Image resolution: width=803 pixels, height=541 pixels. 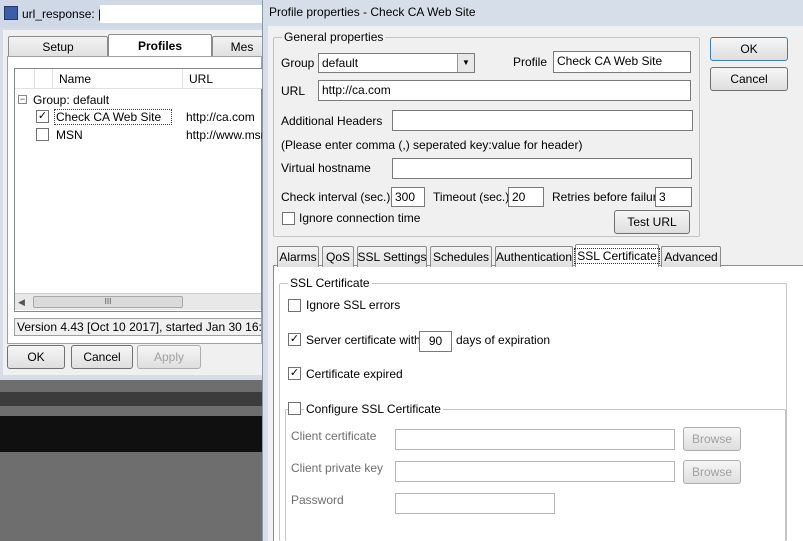 What do you see at coordinates (372, 12) in the screenshot?
I see `dialog-title: Profile properties - Check CA Web Site` at bounding box center [372, 12].